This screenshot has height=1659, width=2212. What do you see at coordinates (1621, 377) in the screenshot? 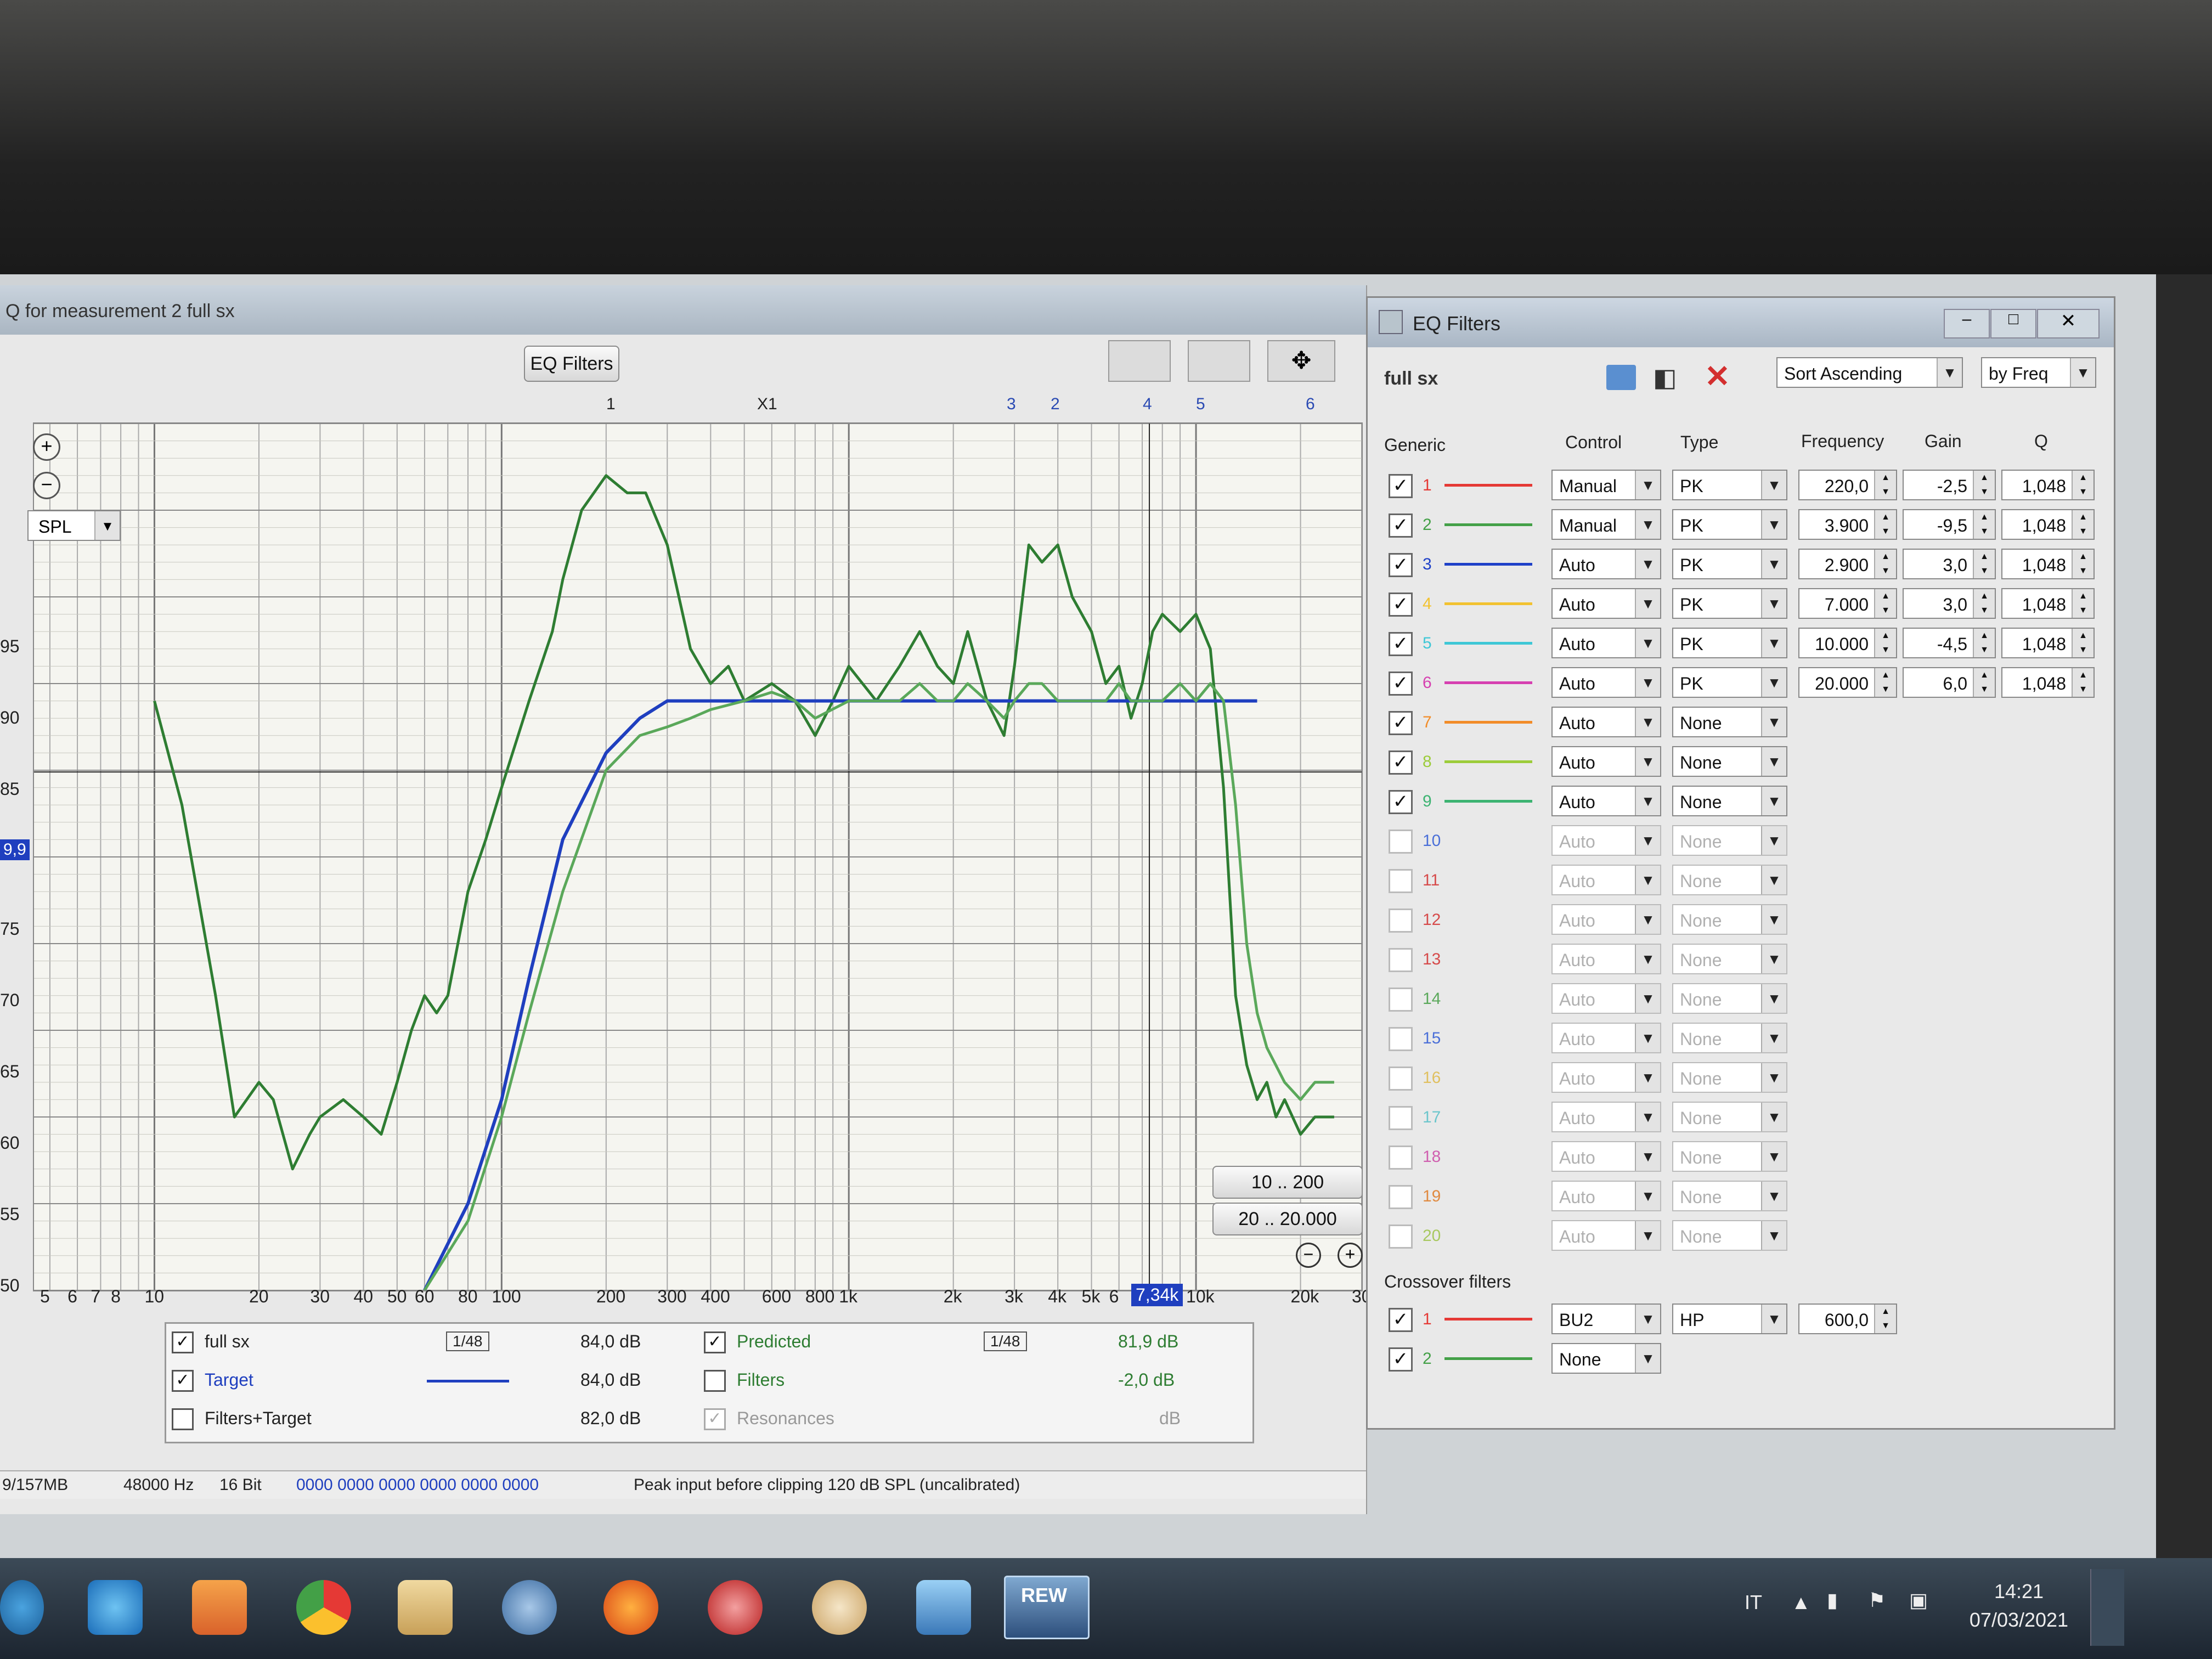
I see `folder-icon` at bounding box center [1621, 377].